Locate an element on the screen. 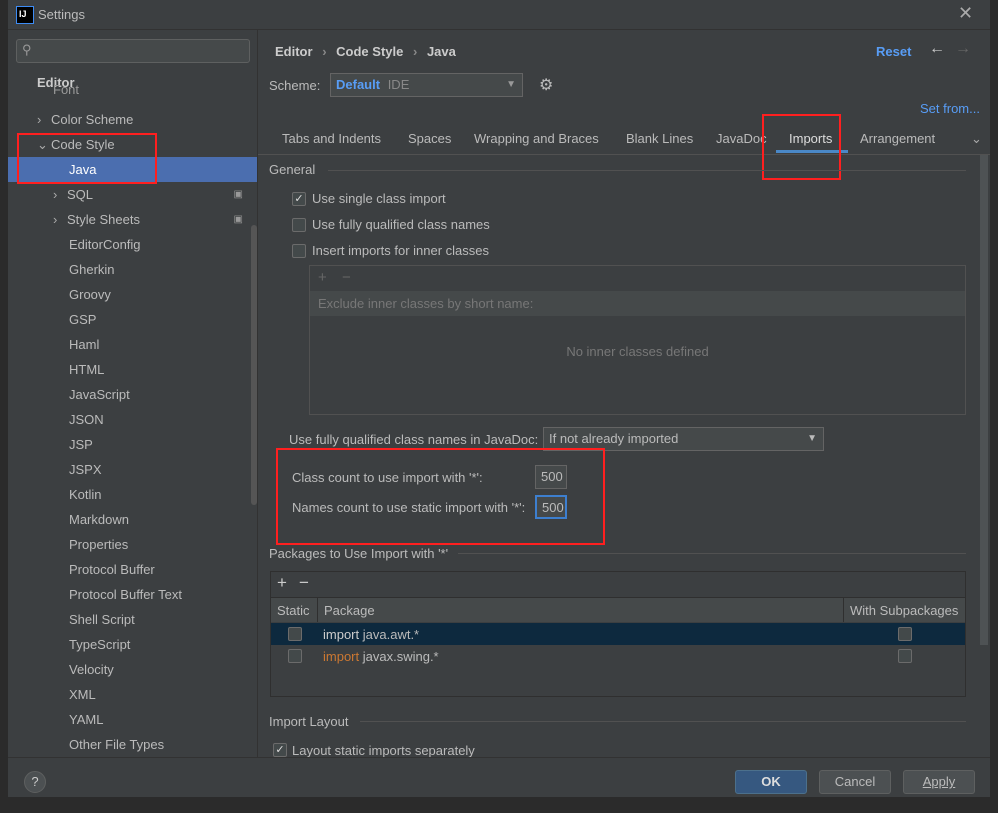  package-name: java.awt.* is located at coordinates (391, 634).